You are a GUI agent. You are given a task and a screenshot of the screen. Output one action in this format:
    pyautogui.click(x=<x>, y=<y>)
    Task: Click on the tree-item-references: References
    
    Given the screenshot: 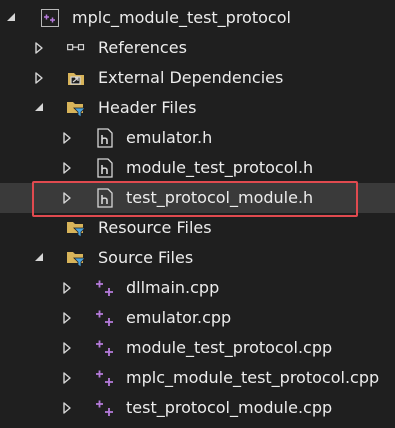 What is the action you would take?
    pyautogui.click(x=197, y=48)
    